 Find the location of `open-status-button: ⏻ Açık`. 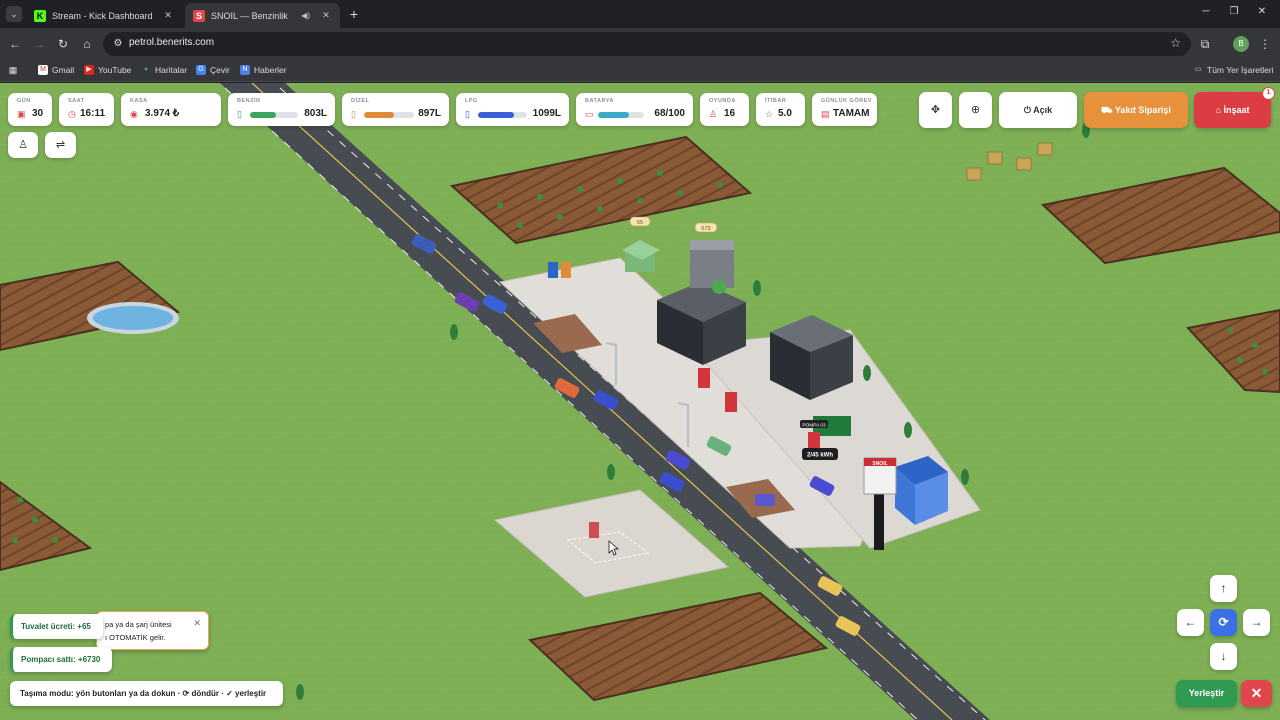

open-status-button: ⏻ Açık is located at coordinates (1038, 110).